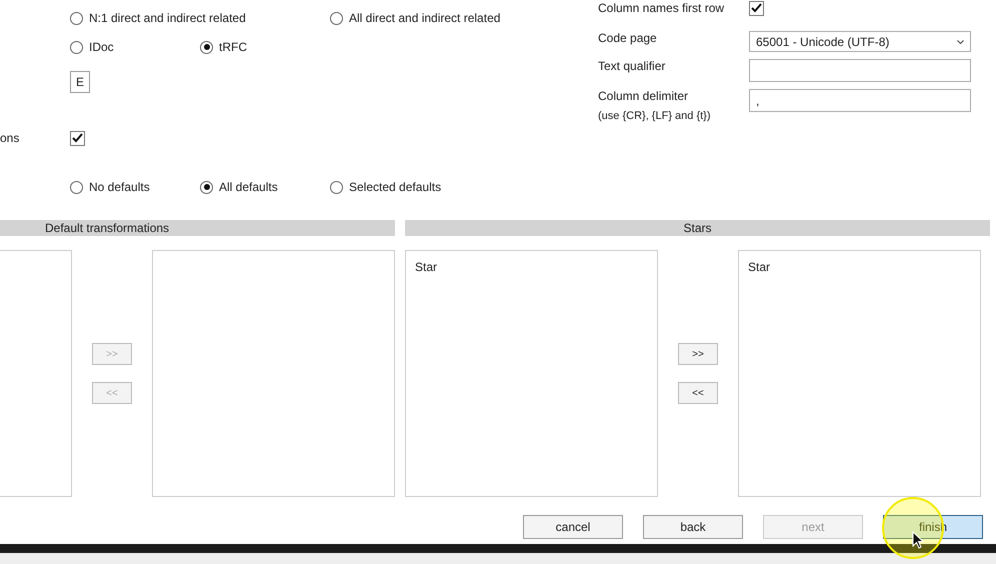 This screenshot has height=564, width=996. What do you see at coordinates (632, 67) in the screenshot?
I see `field-label: Text qualifier` at bounding box center [632, 67].